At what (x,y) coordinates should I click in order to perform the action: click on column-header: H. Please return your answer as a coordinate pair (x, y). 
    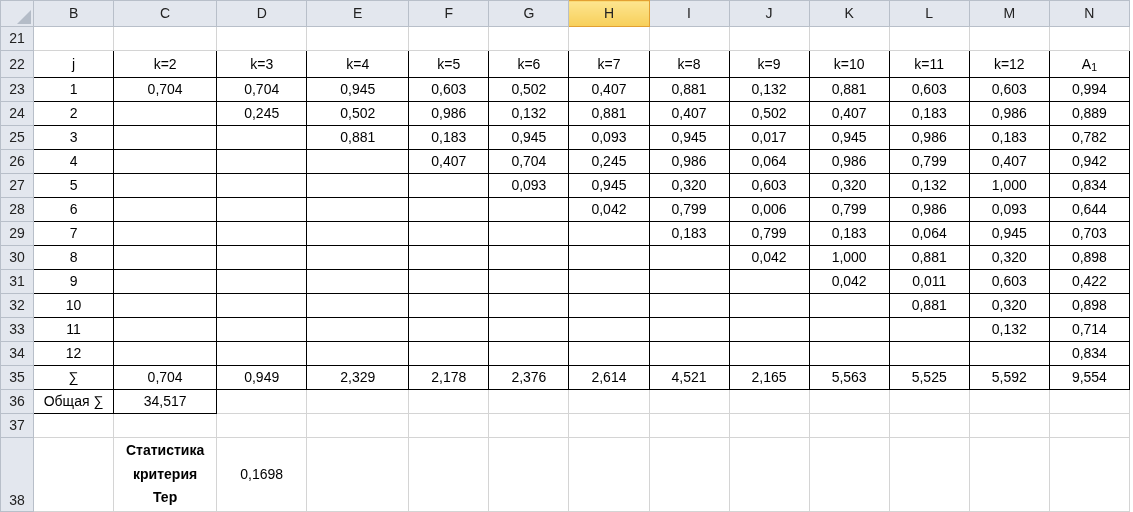
    Looking at the image, I should click on (608, 13).